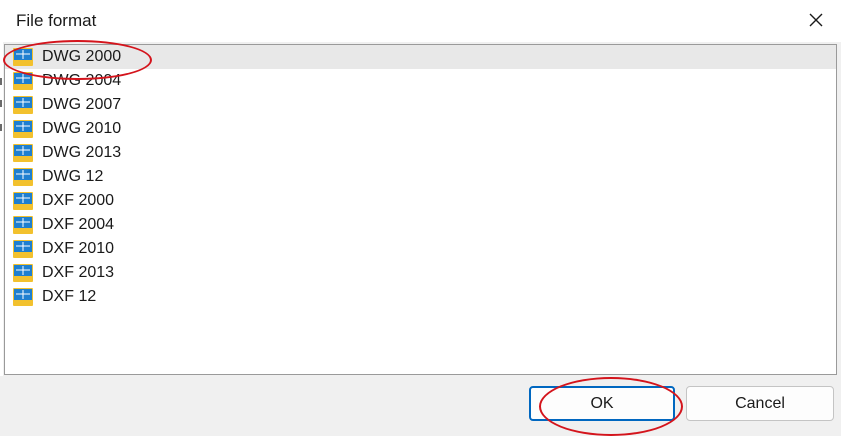  I want to click on list-item-dxf-2000: DXF 2000, so click(420, 201).